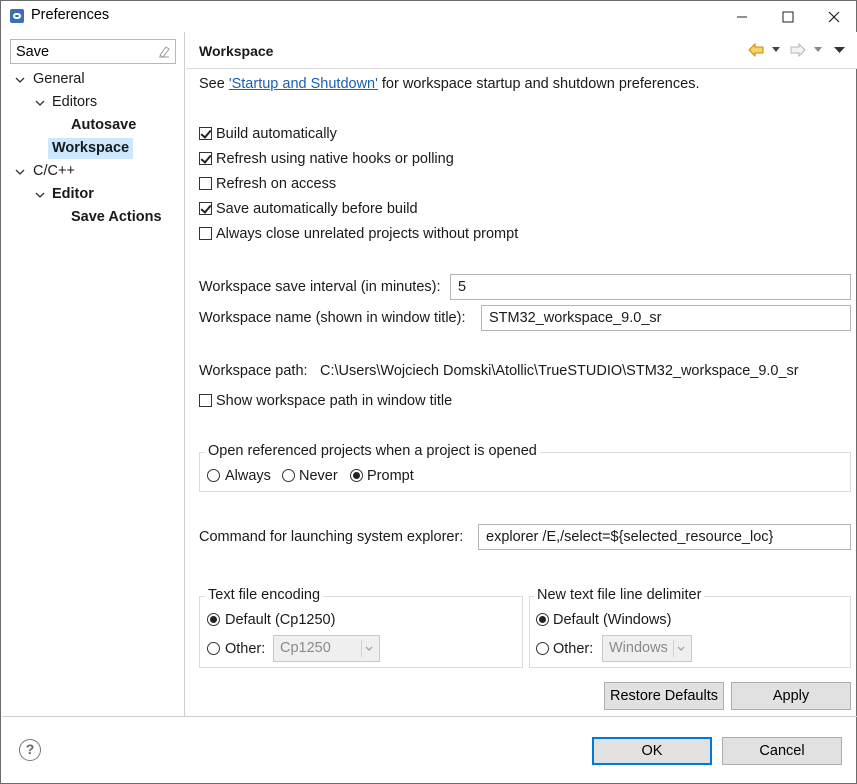 This screenshot has height=784, width=857. I want to click on forward-button, so click(798, 50).